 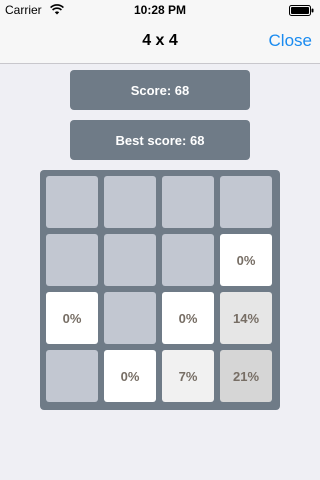 I want to click on best-score-display: Best score: 68, so click(x=160, y=140).